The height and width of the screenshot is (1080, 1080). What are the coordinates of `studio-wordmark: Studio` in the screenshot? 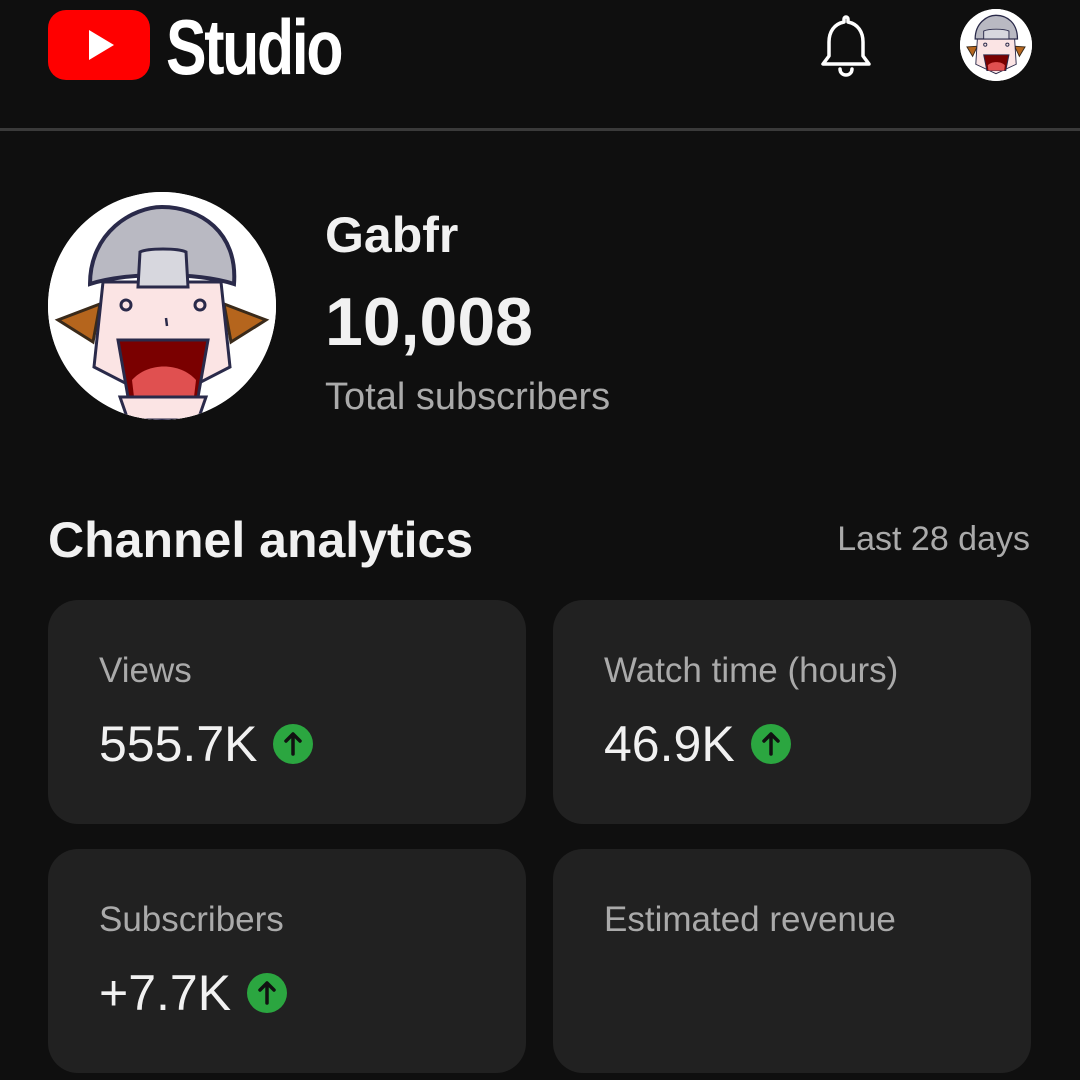 It's located at (255, 47).